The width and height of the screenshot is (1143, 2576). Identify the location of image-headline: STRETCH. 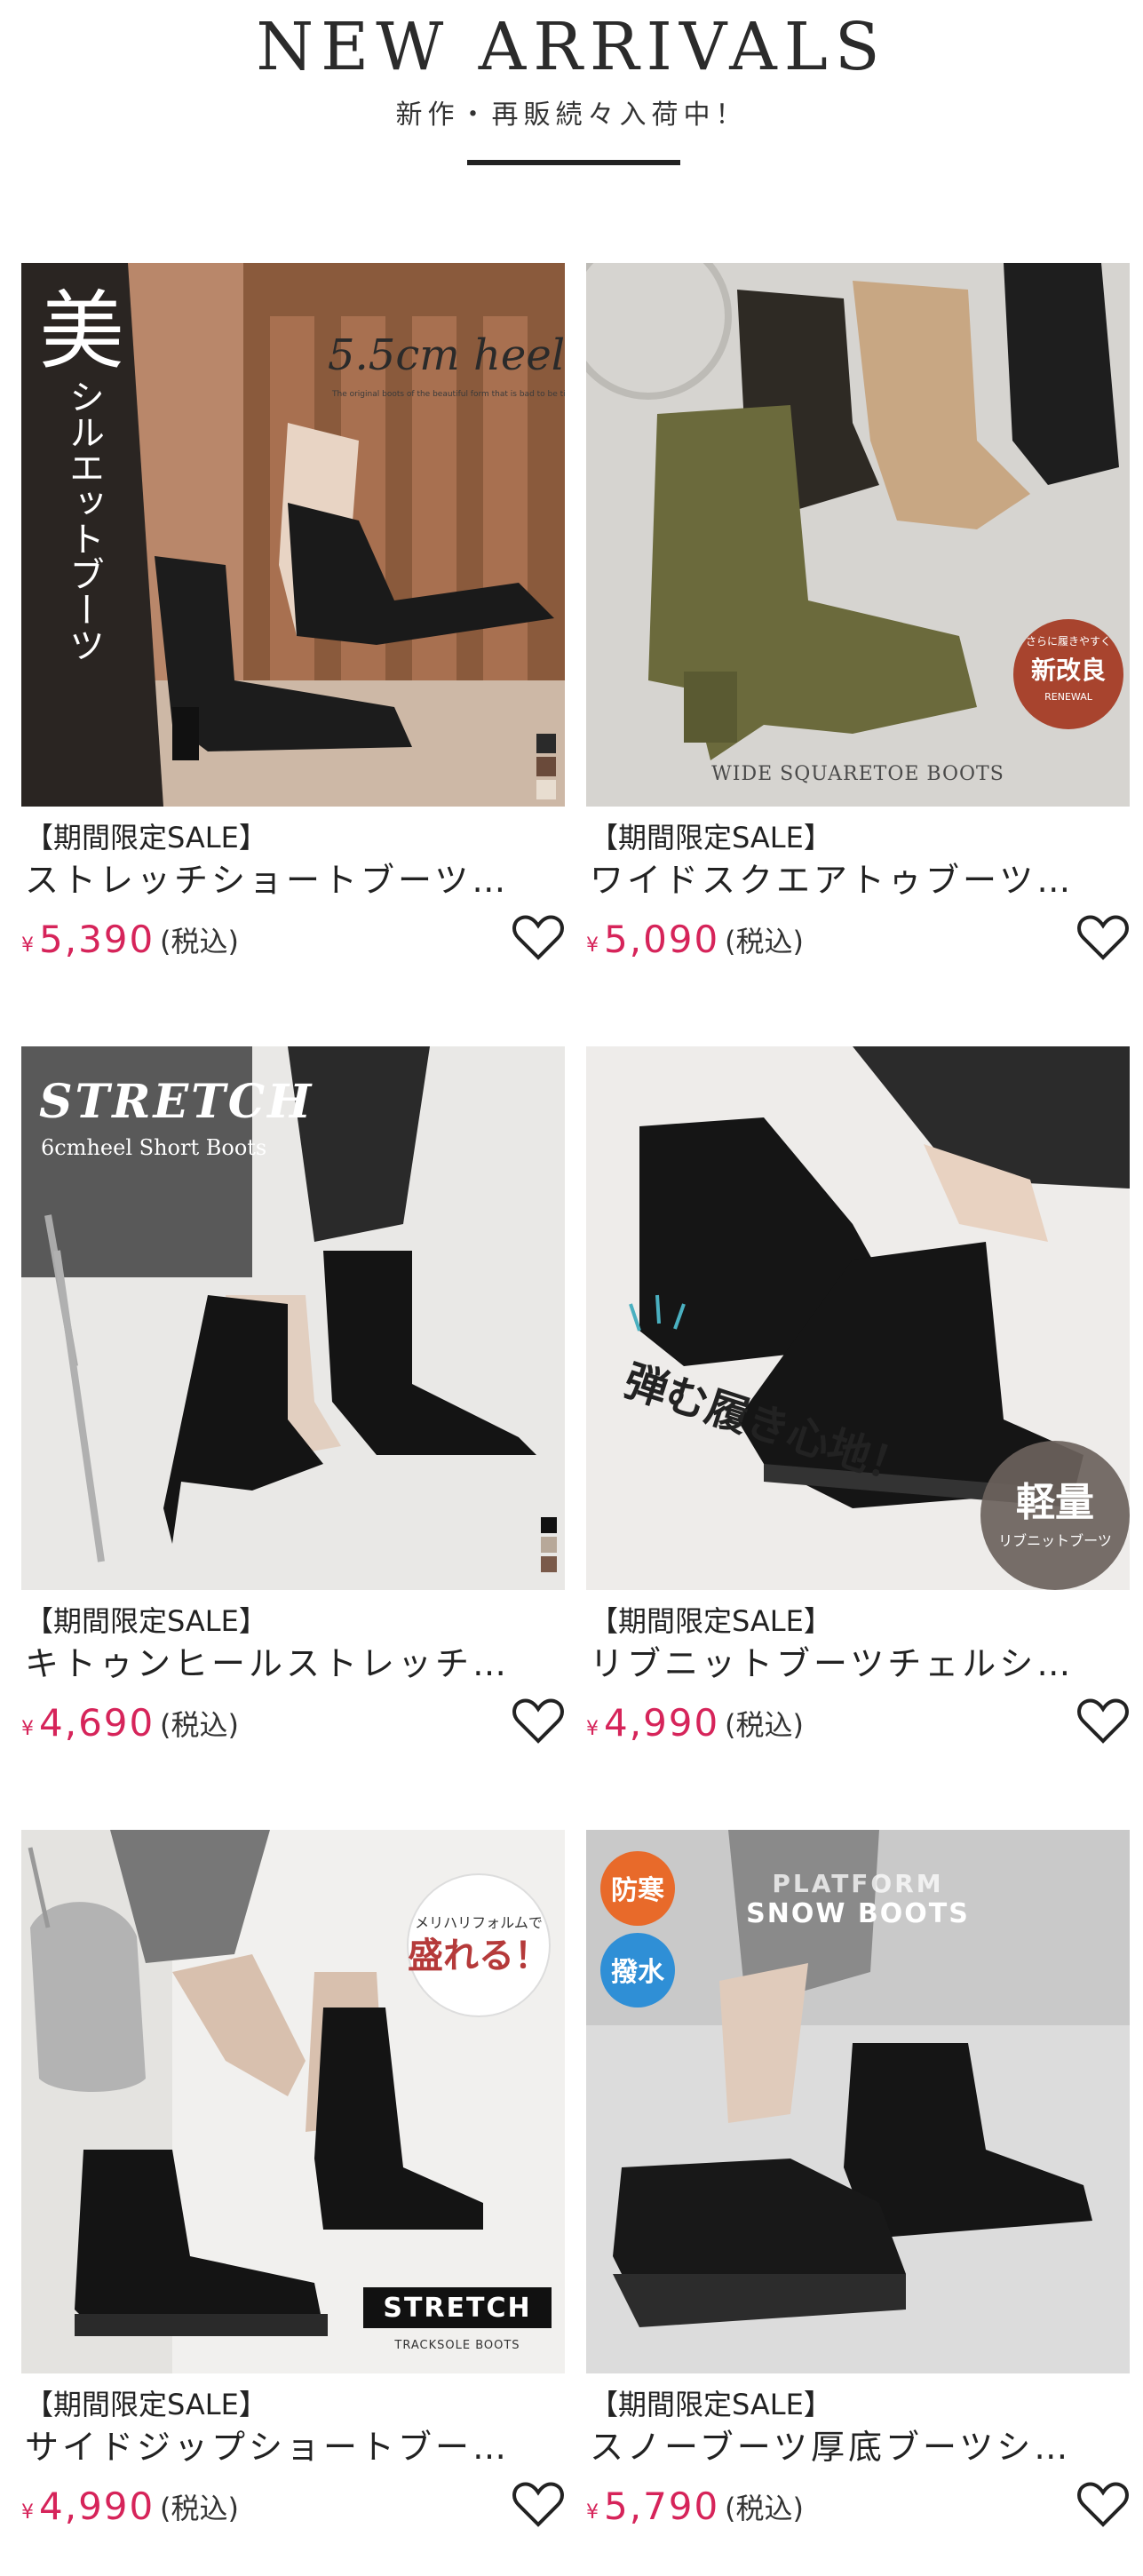
(176, 1102).